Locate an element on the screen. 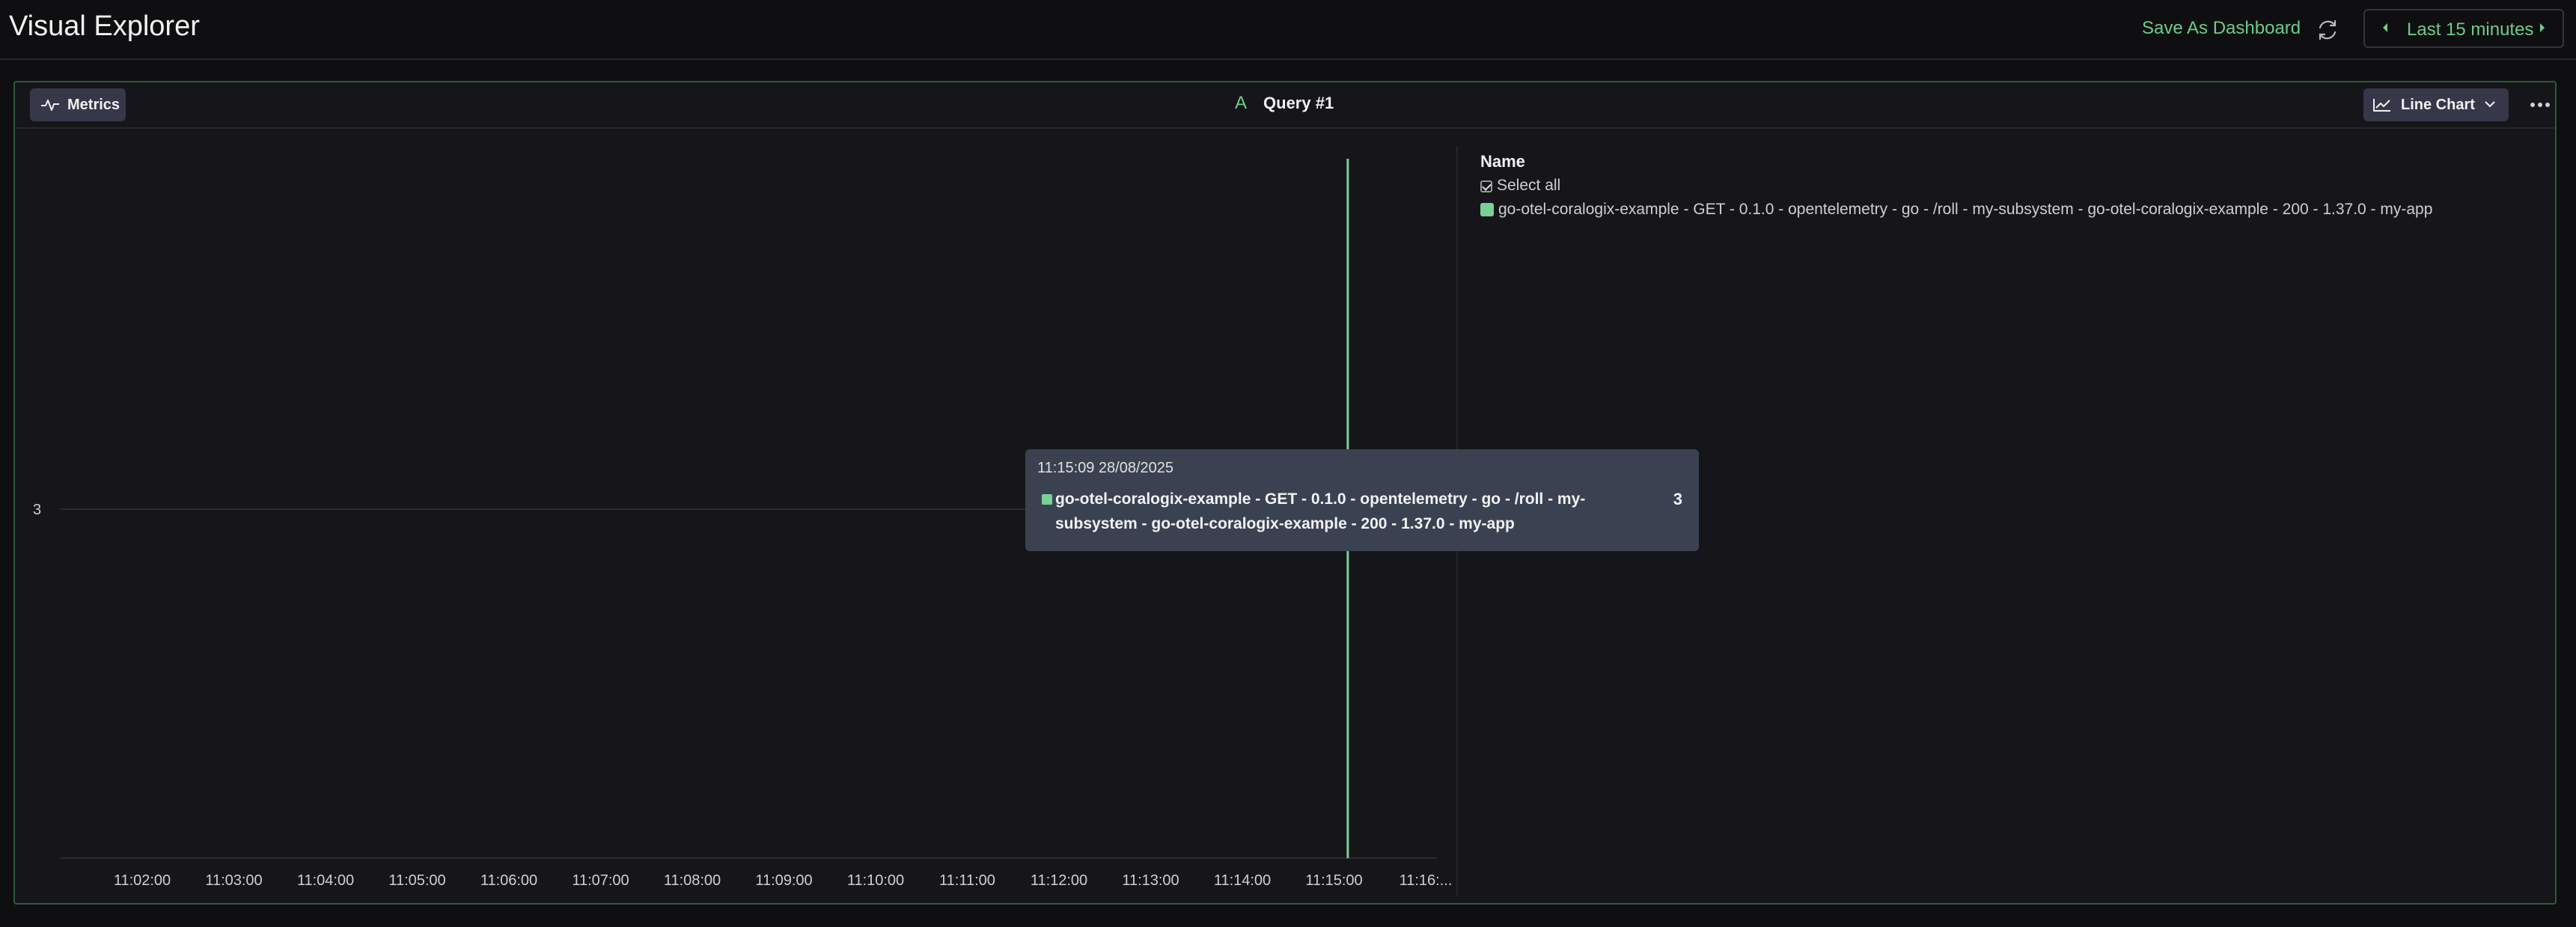 The width and height of the screenshot is (2576, 927). query-name: Query #1 is located at coordinates (1298, 103).